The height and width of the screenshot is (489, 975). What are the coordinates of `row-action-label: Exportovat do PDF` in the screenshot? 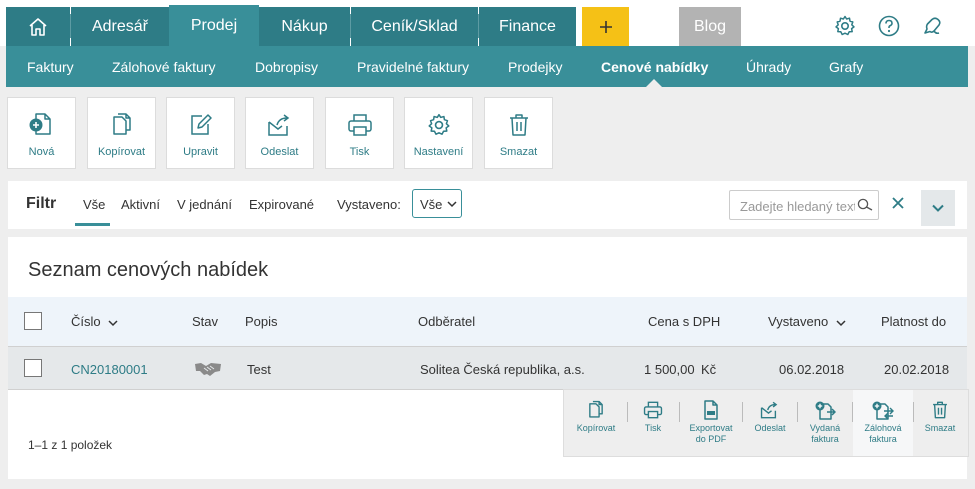 It's located at (710, 434).